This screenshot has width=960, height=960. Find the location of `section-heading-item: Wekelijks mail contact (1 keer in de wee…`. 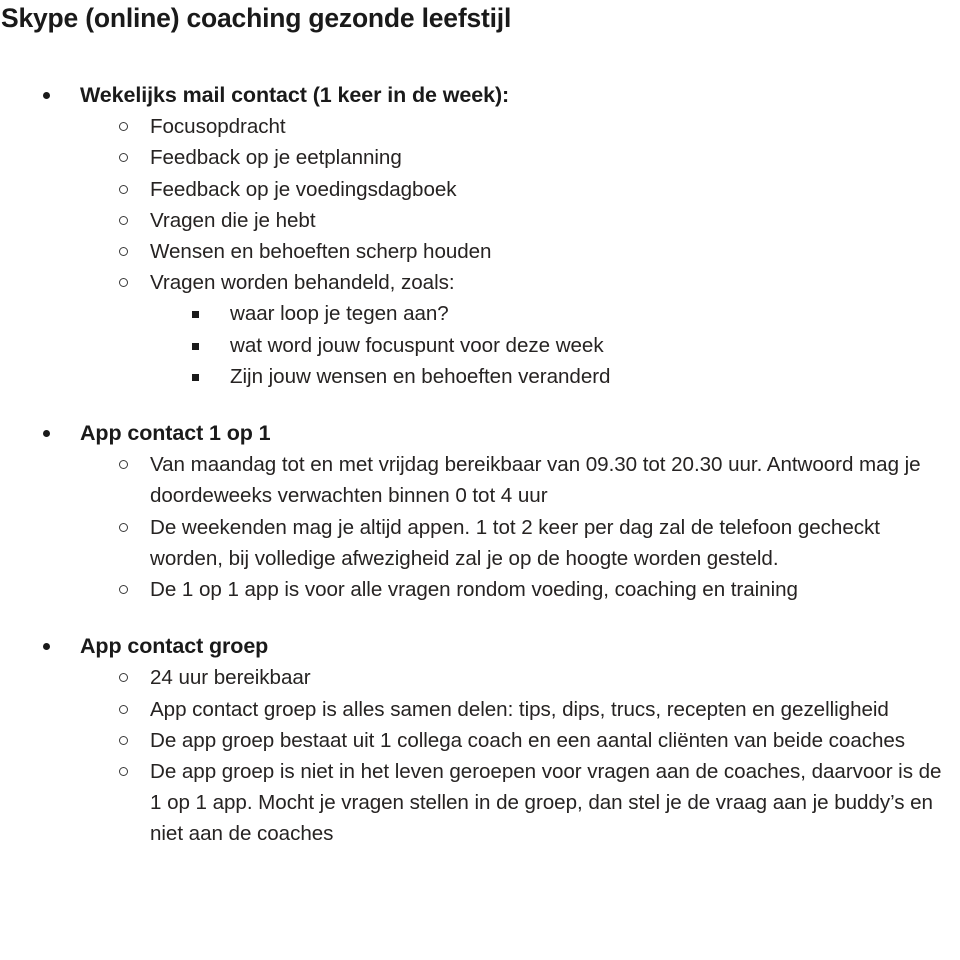

section-heading-item: Wekelijks mail contact (1 keer in de wee… is located at coordinates (480, 95).